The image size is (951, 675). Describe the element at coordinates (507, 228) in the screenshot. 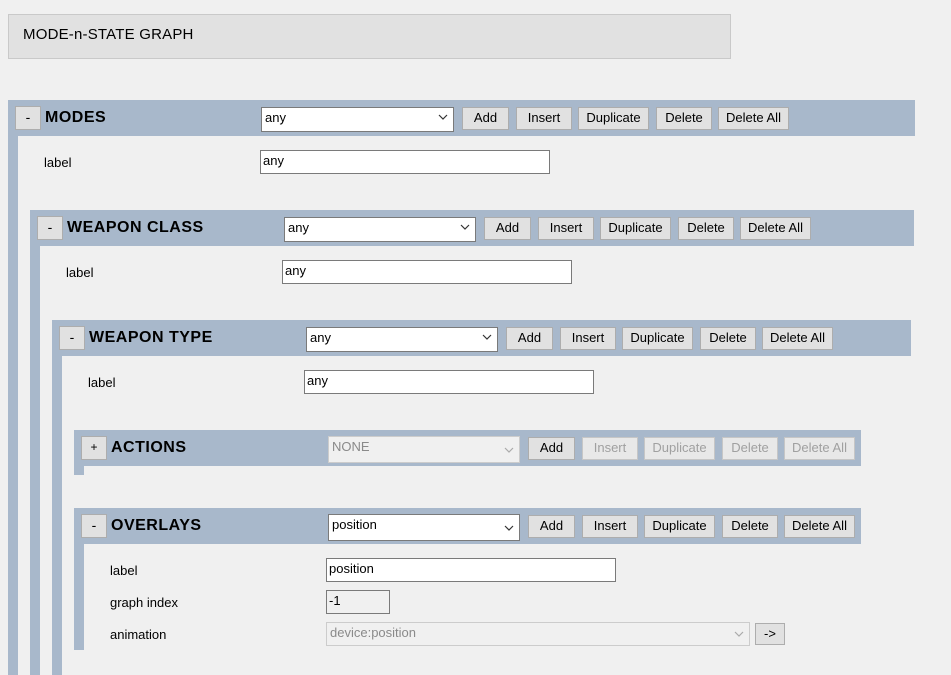

I see `weapon-class-add-button: Add` at that location.